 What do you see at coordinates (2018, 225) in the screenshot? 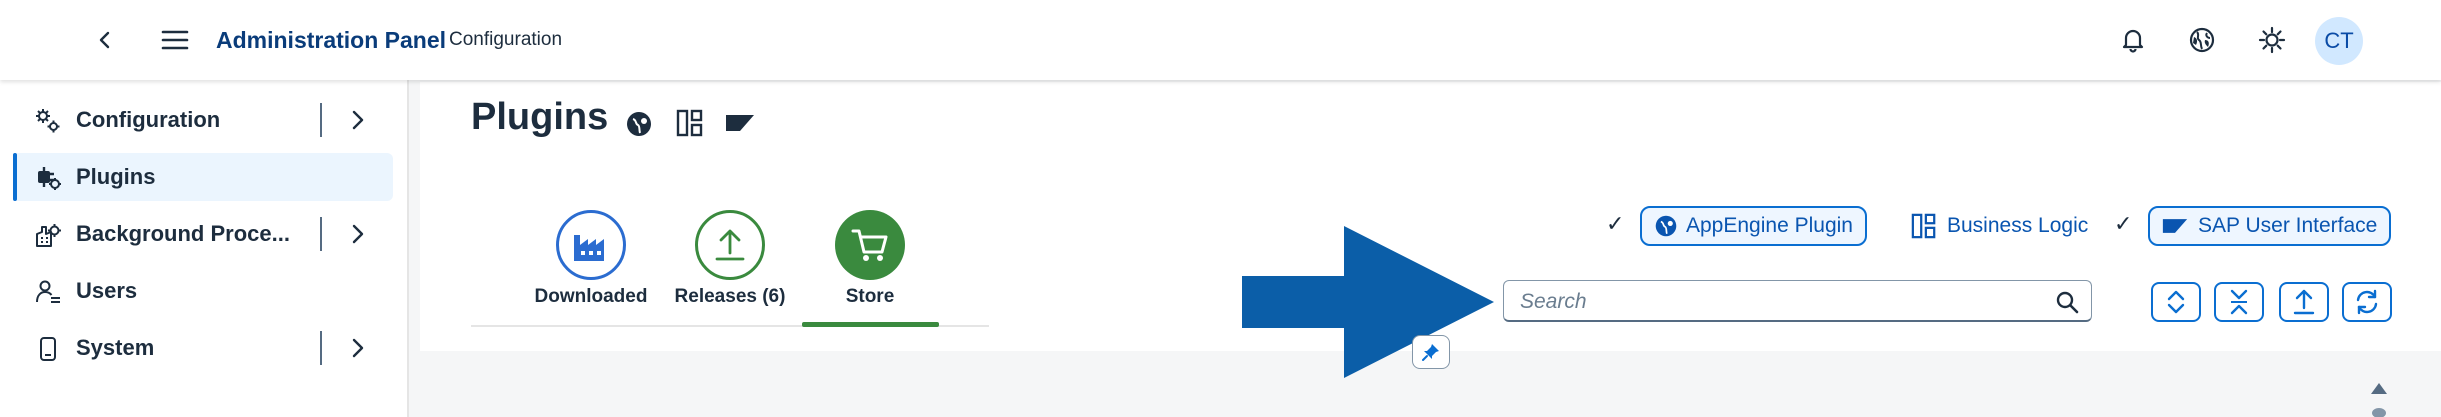
I see `filter-label: Business Logic` at bounding box center [2018, 225].